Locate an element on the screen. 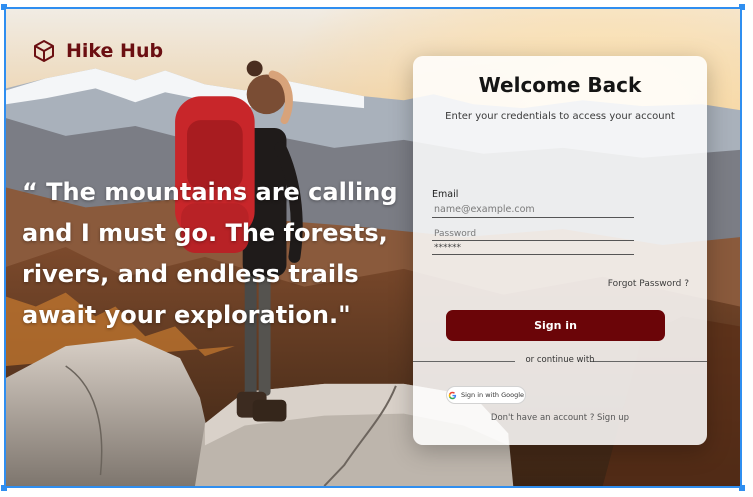 The width and height of the screenshot is (753, 497). continue-with-divider: or continue with is located at coordinates (560, 361).